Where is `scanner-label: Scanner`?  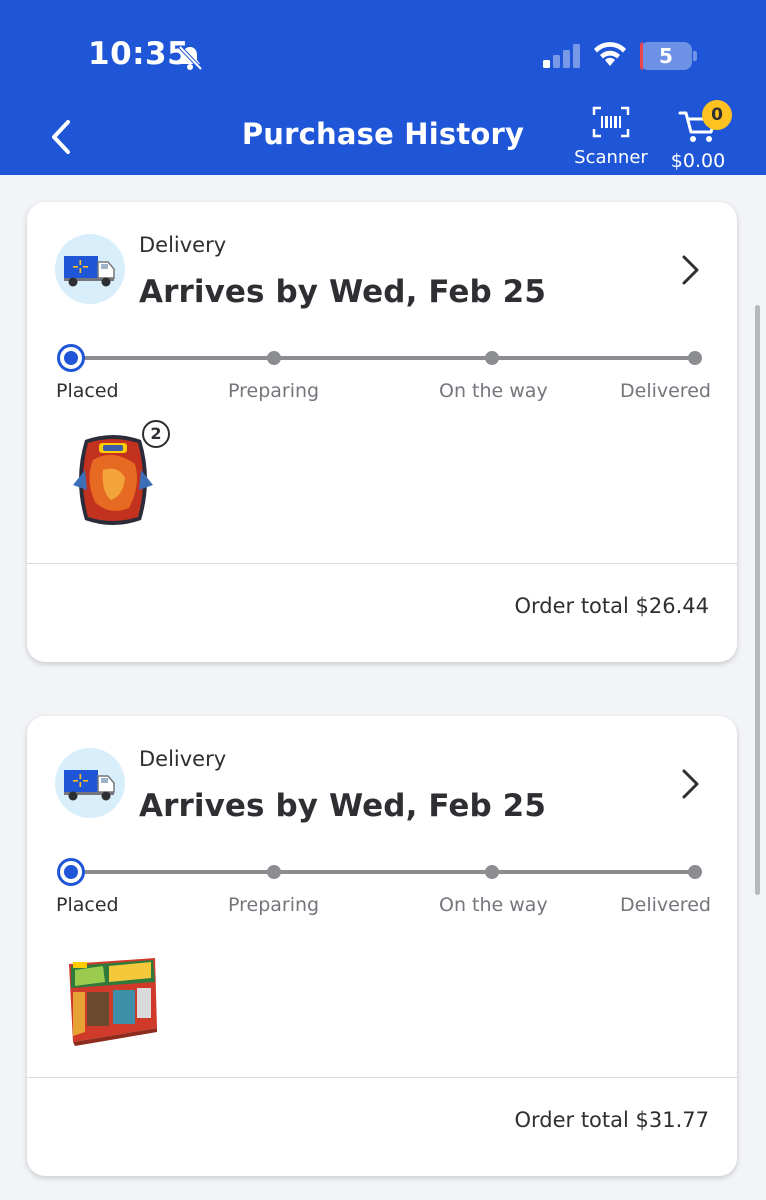 scanner-label: Scanner is located at coordinates (611, 157).